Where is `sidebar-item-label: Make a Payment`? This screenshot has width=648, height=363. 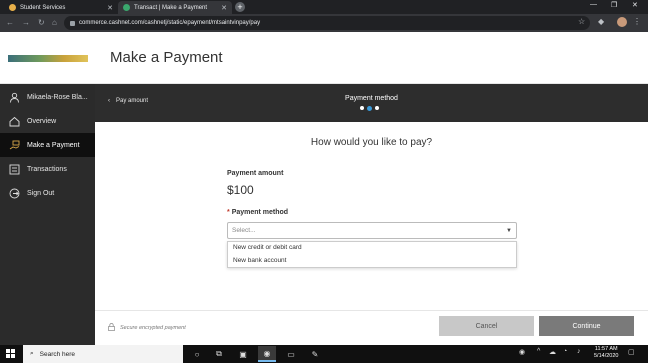
sidebar-item-label: Make a Payment is located at coordinates (53, 145).